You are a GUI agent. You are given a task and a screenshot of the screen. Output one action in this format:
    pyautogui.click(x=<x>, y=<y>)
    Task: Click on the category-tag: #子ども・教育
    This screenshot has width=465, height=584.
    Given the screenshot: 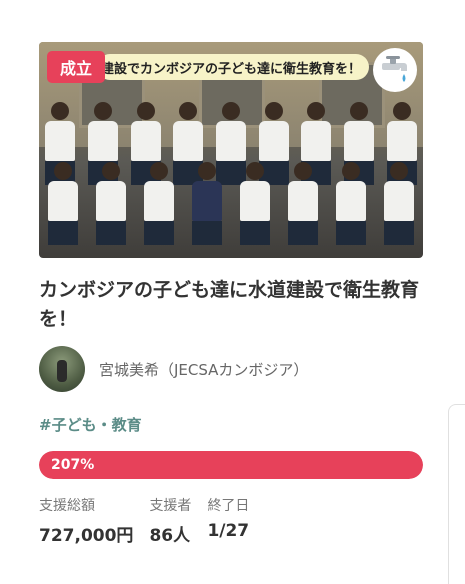 What is the action you would take?
    pyautogui.click(x=231, y=424)
    